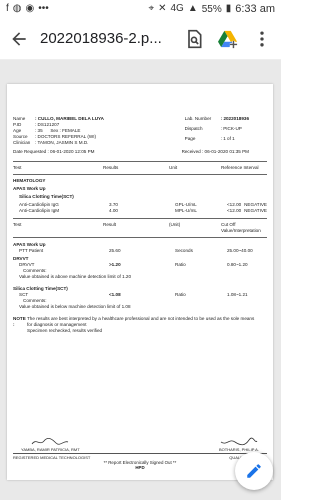 The width and height of the screenshot is (320, 500). I want to click on signer-left-name: YAMBA, RAMIR PATRICIA, RMT, so click(50, 449).